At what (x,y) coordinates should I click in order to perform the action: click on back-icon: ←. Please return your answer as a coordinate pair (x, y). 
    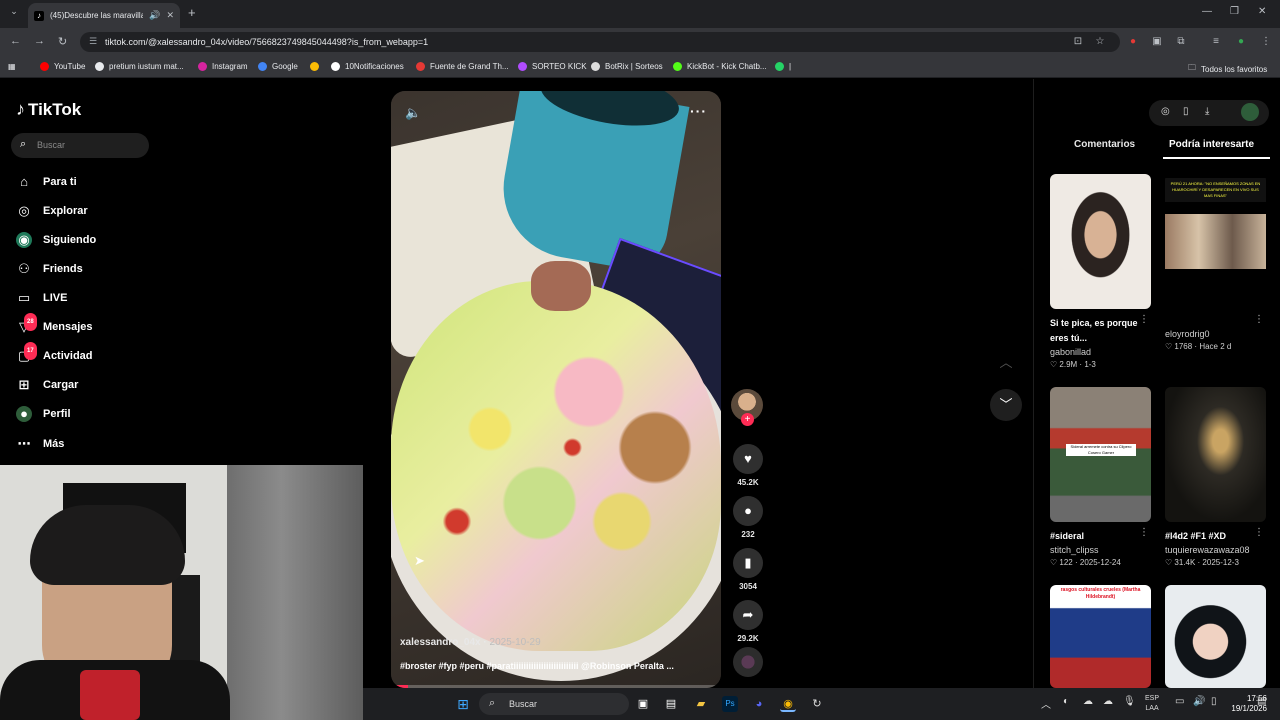
    Looking at the image, I should click on (15, 41).